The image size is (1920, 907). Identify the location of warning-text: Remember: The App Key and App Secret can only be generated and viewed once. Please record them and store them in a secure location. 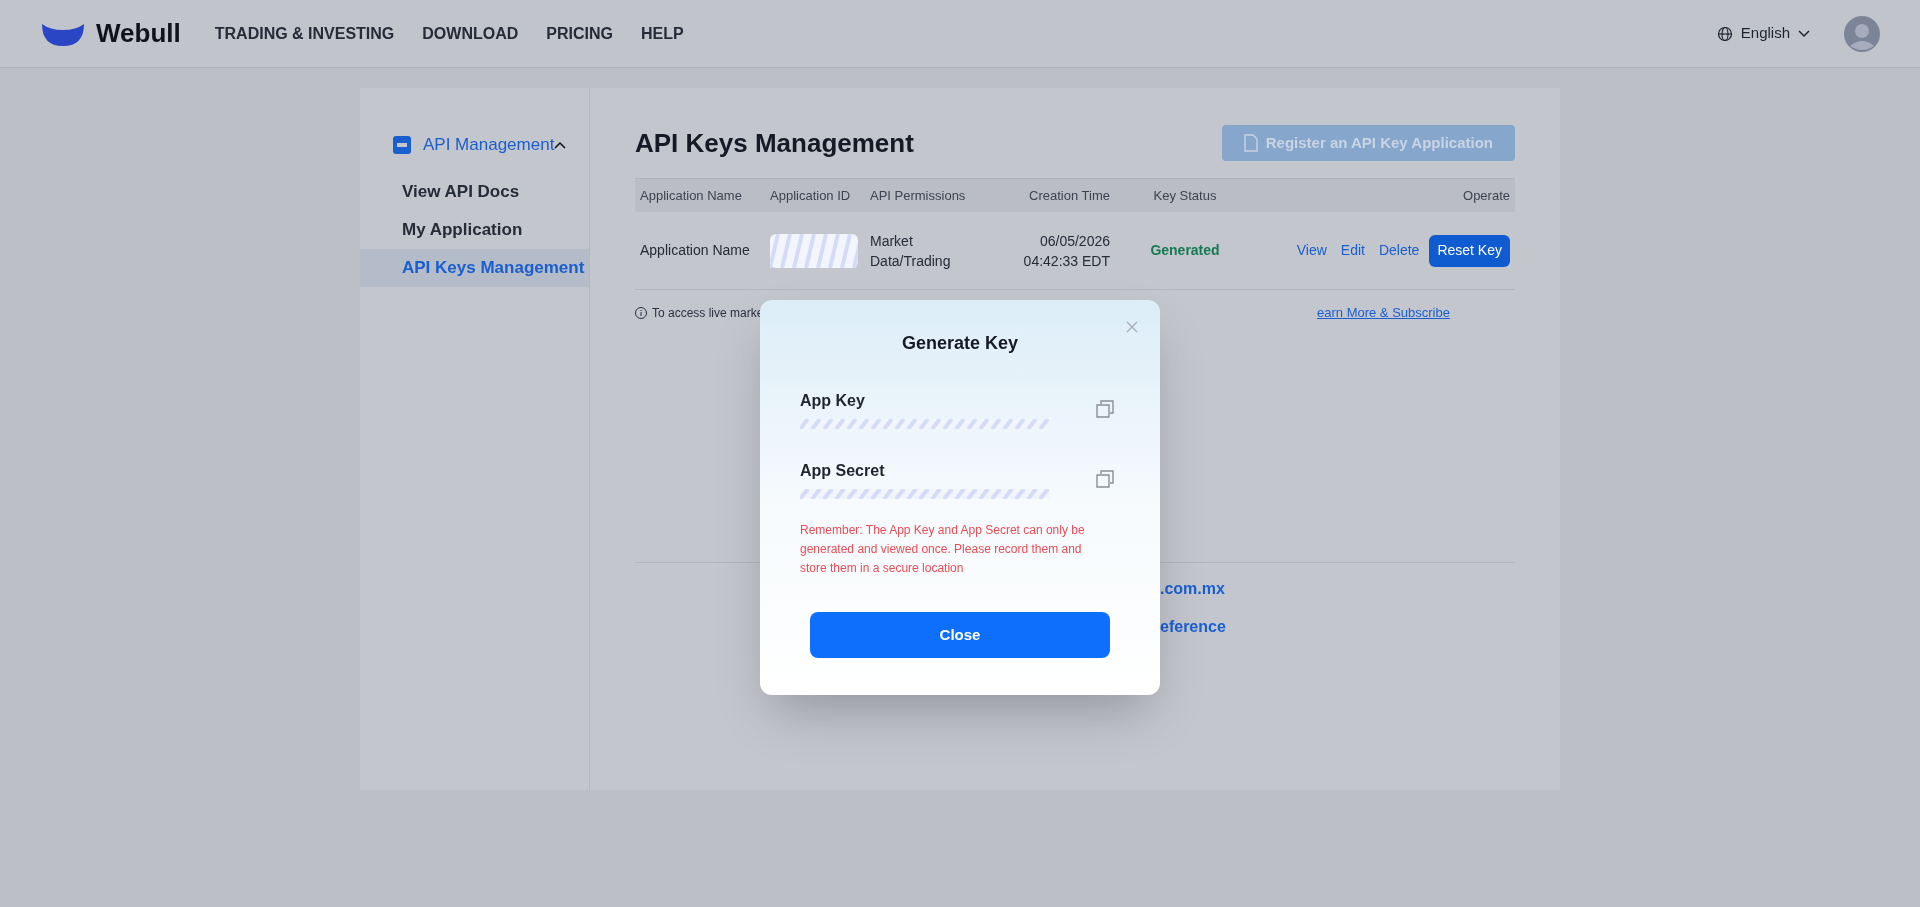
(943, 549).